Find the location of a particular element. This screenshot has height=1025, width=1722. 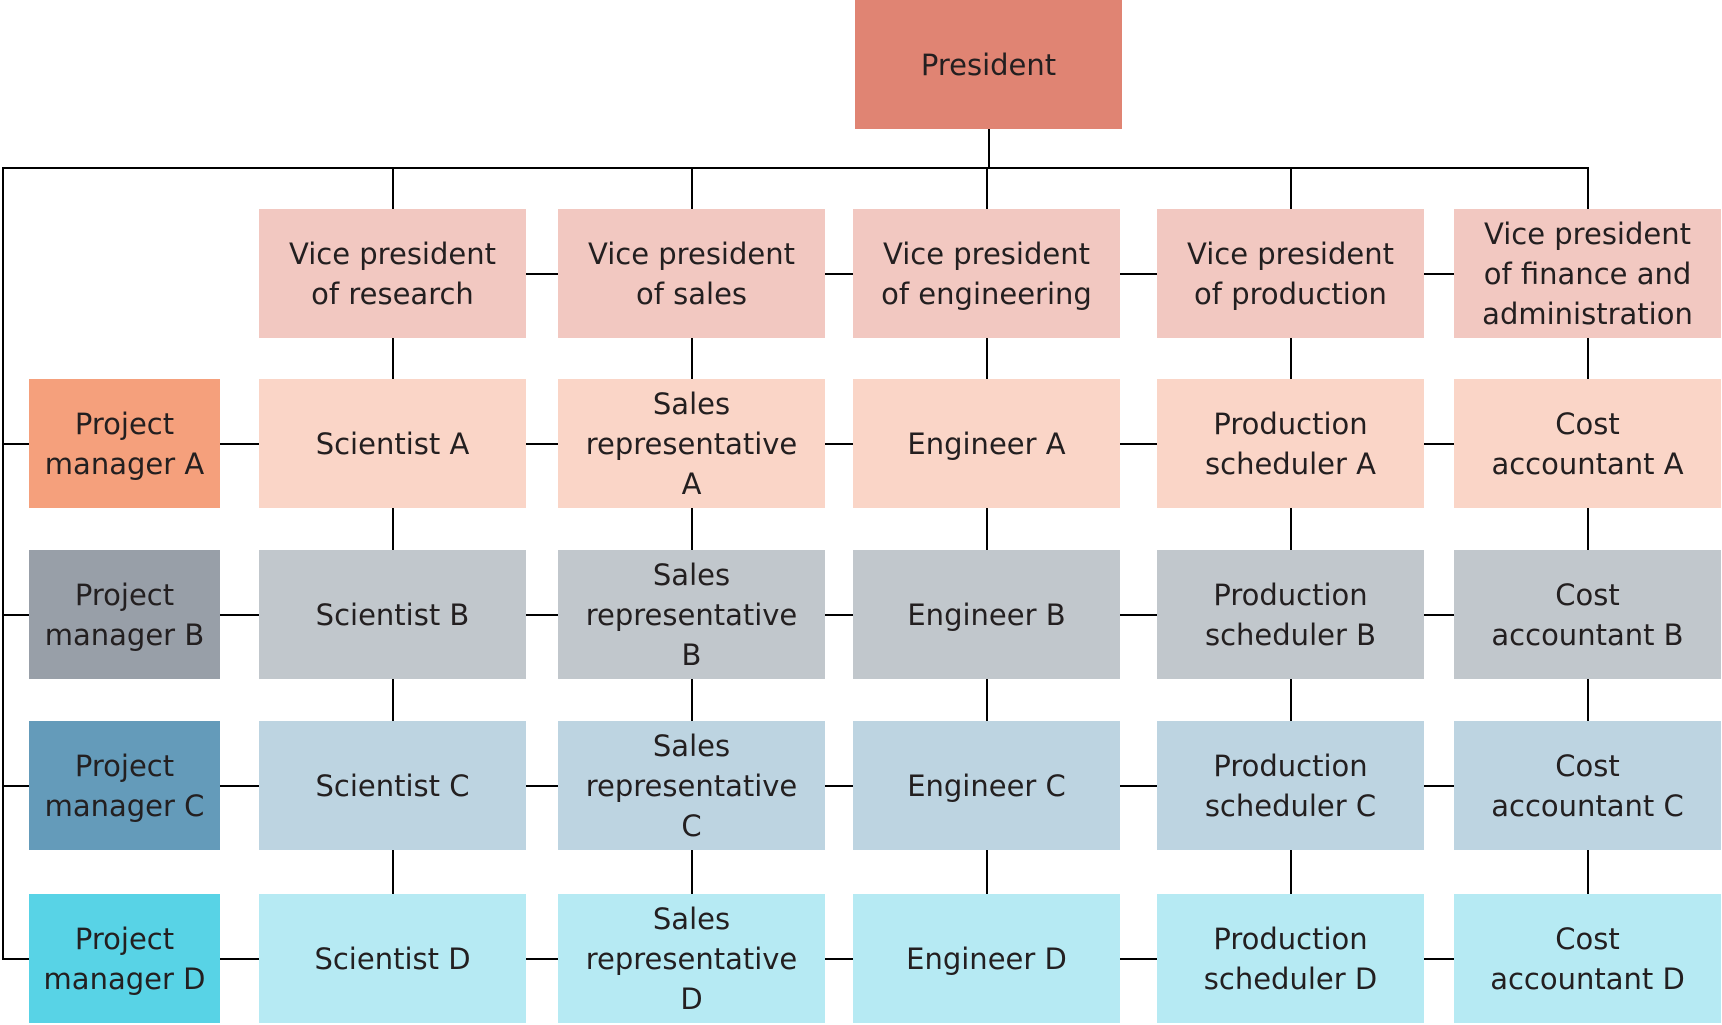

member-b-production-box: Production scheduler B is located at coordinates (1290, 614).